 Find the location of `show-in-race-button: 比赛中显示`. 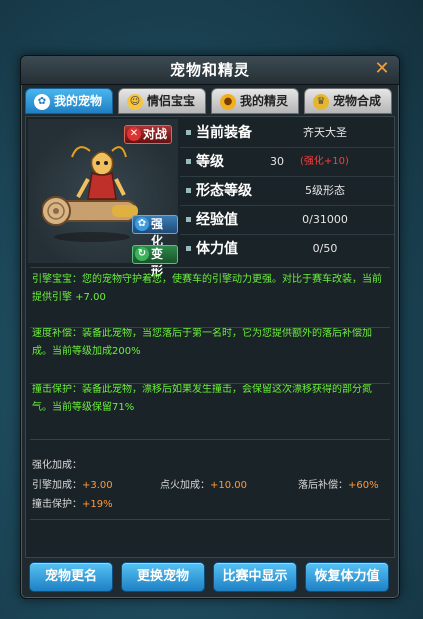

show-in-race-button: 比赛中显示 is located at coordinates (255, 577).